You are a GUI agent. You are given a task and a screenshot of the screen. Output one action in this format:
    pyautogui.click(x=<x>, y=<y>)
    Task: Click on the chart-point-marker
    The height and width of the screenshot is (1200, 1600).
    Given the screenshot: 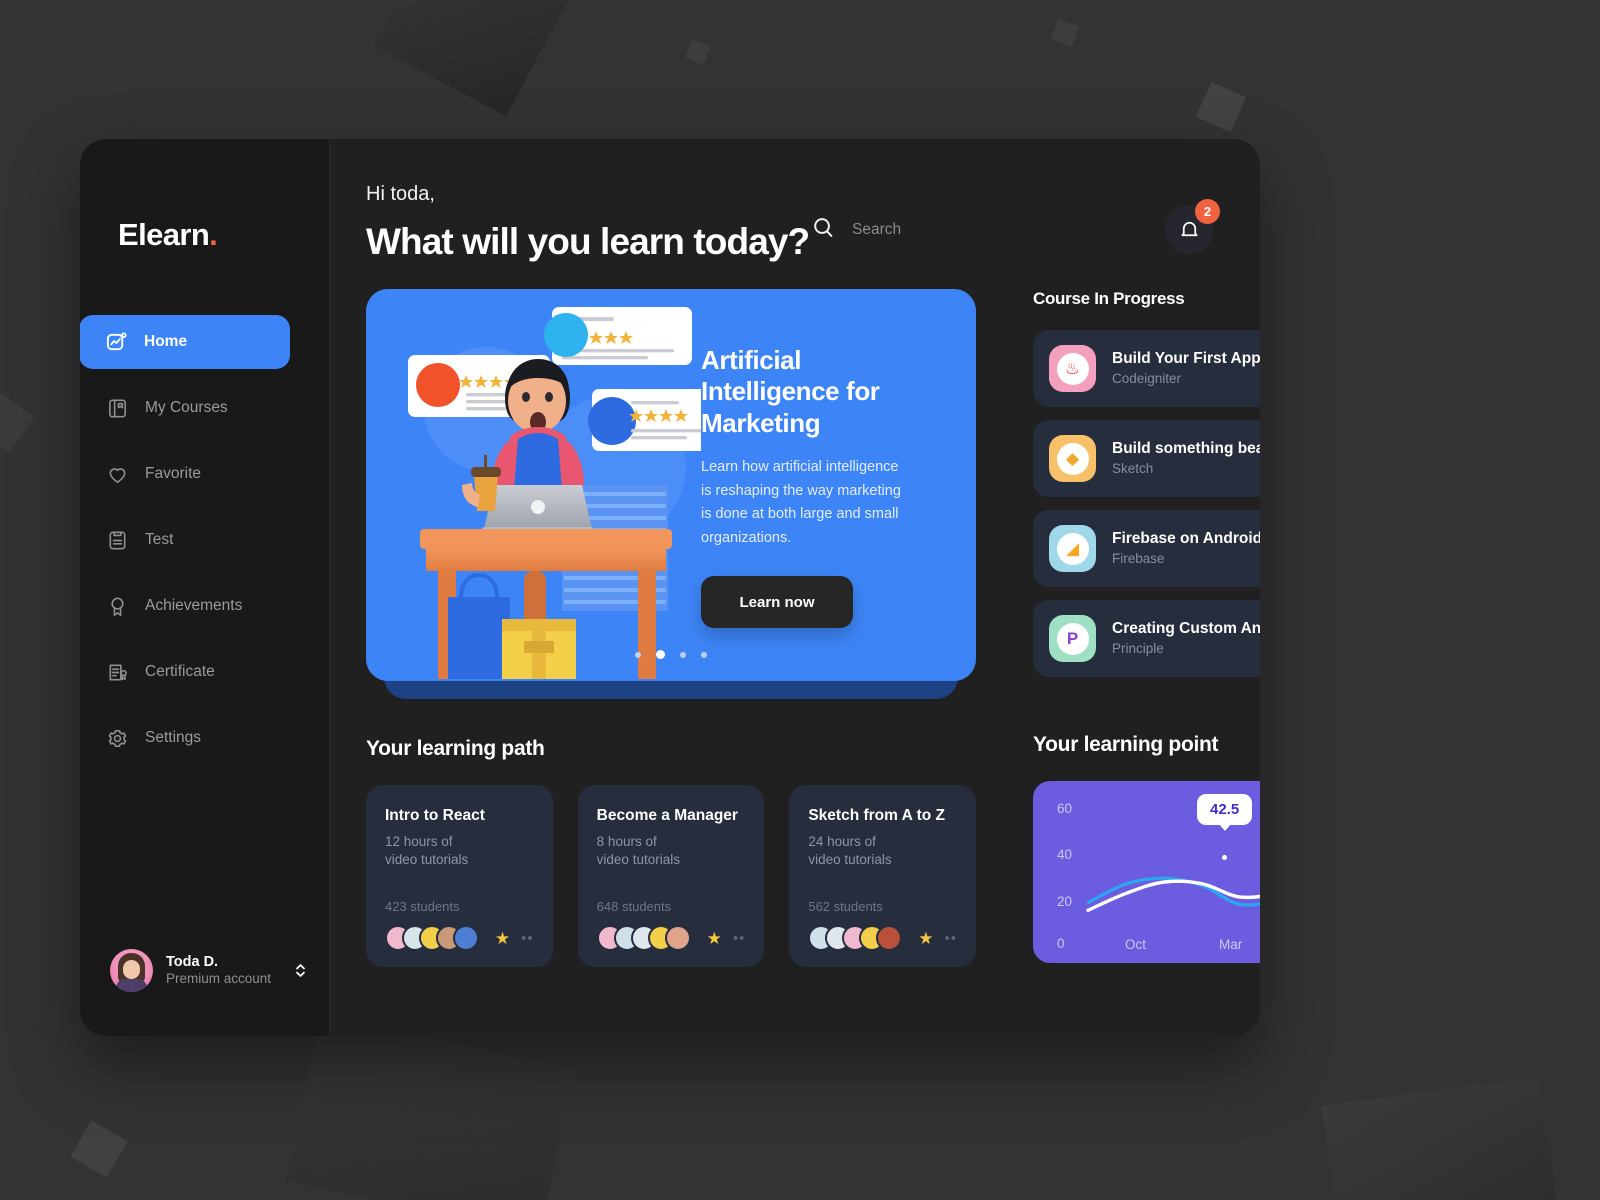 What is the action you would take?
    pyautogui.click(x=1224, y=857)
    